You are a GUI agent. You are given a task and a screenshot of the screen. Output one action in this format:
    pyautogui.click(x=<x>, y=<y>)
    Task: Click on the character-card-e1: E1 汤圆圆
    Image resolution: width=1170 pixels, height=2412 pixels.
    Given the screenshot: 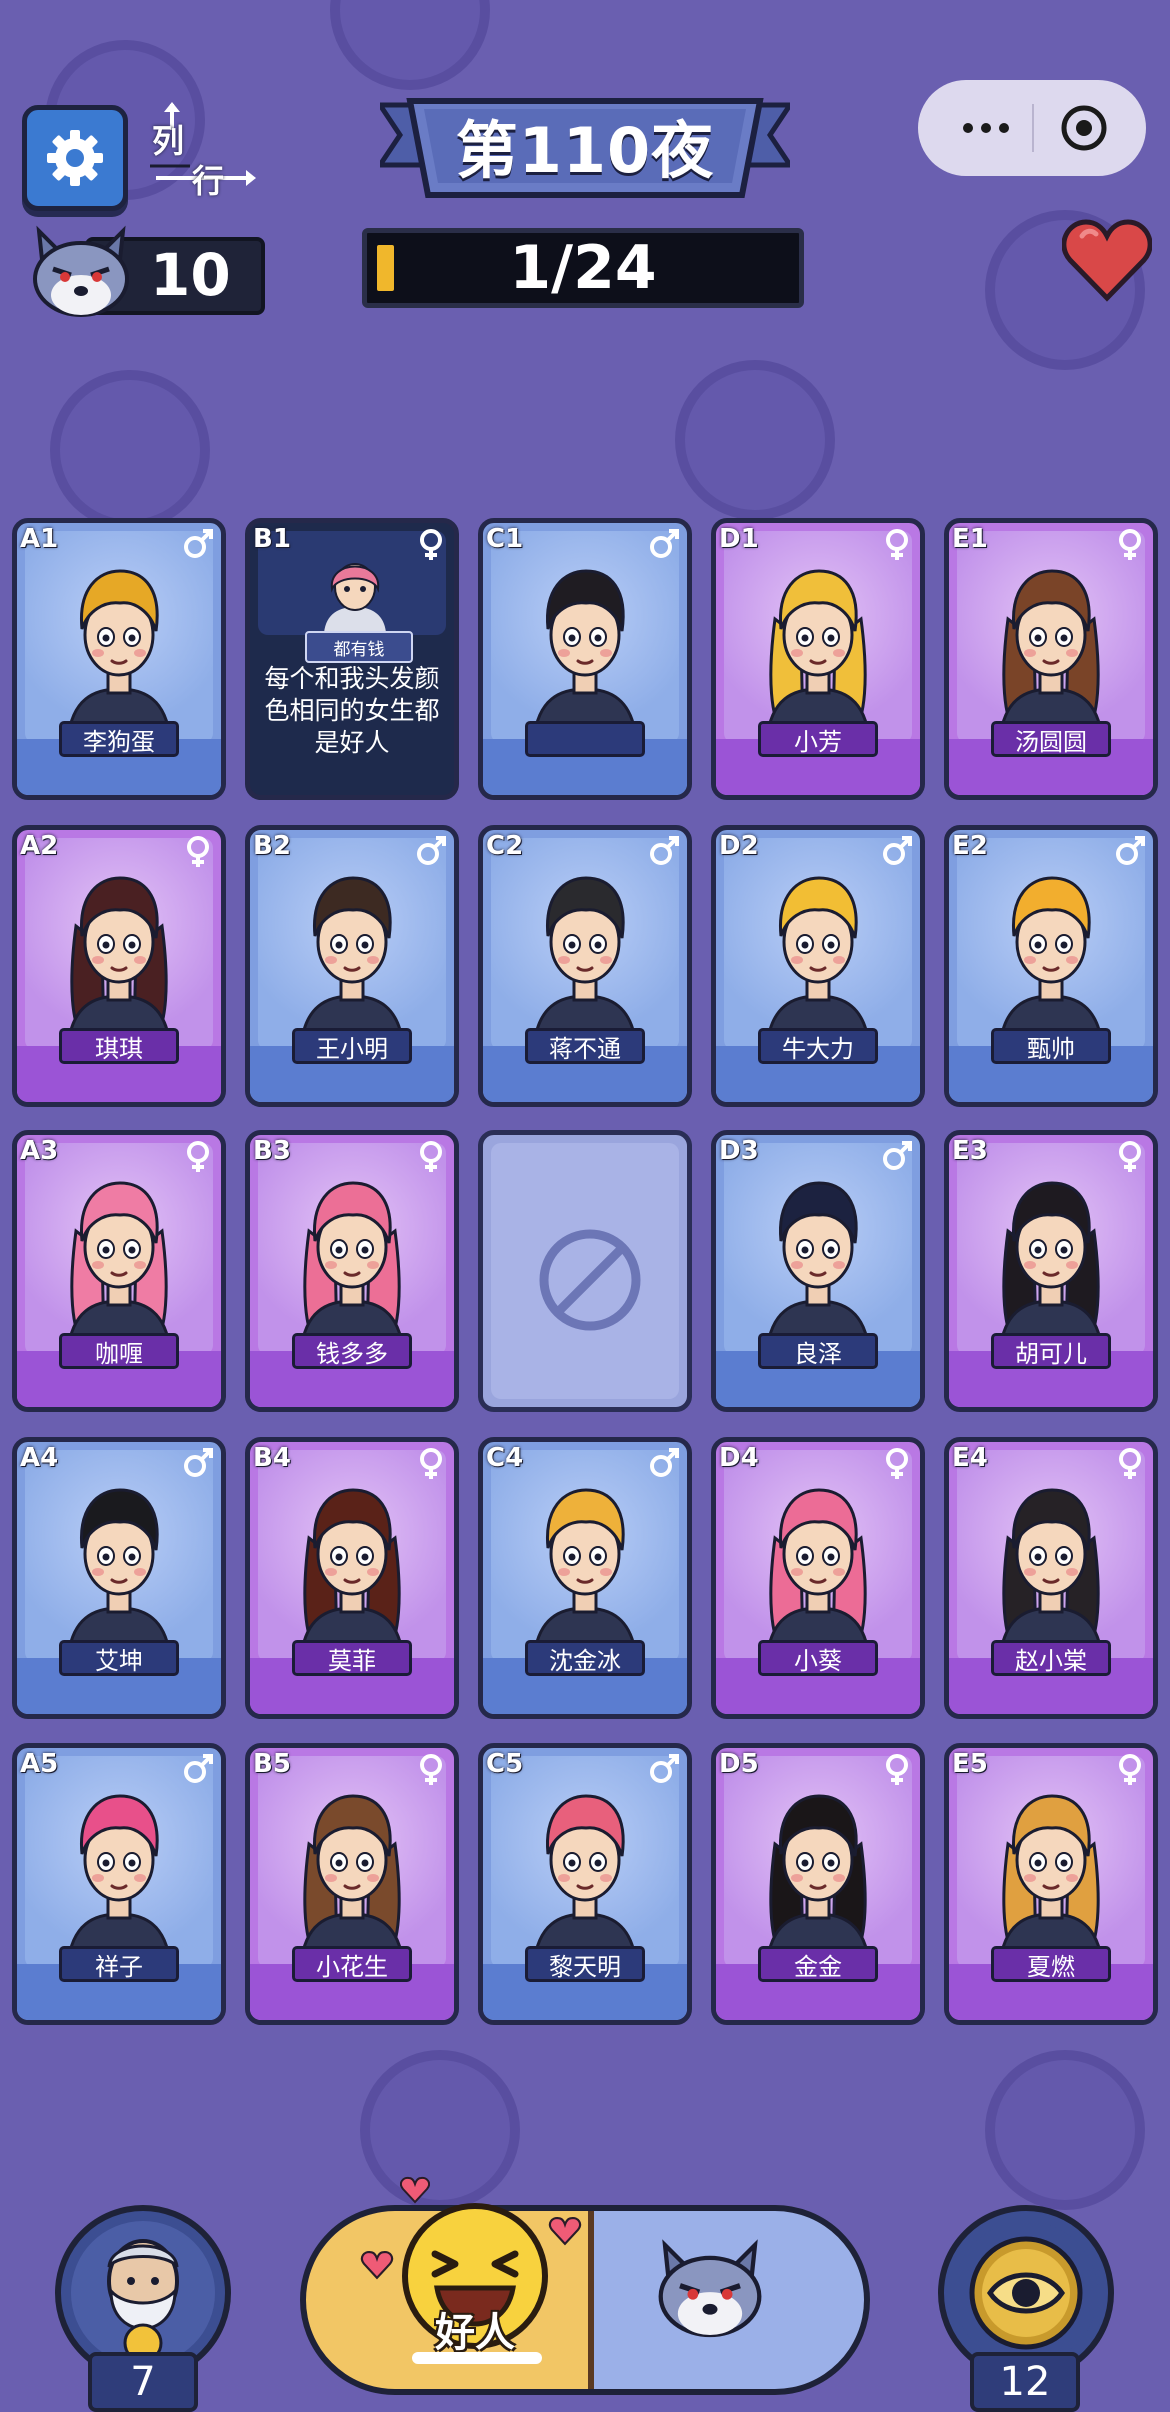 What is the action you would take?
    pyautogui.click(x=1051, y=659)
    